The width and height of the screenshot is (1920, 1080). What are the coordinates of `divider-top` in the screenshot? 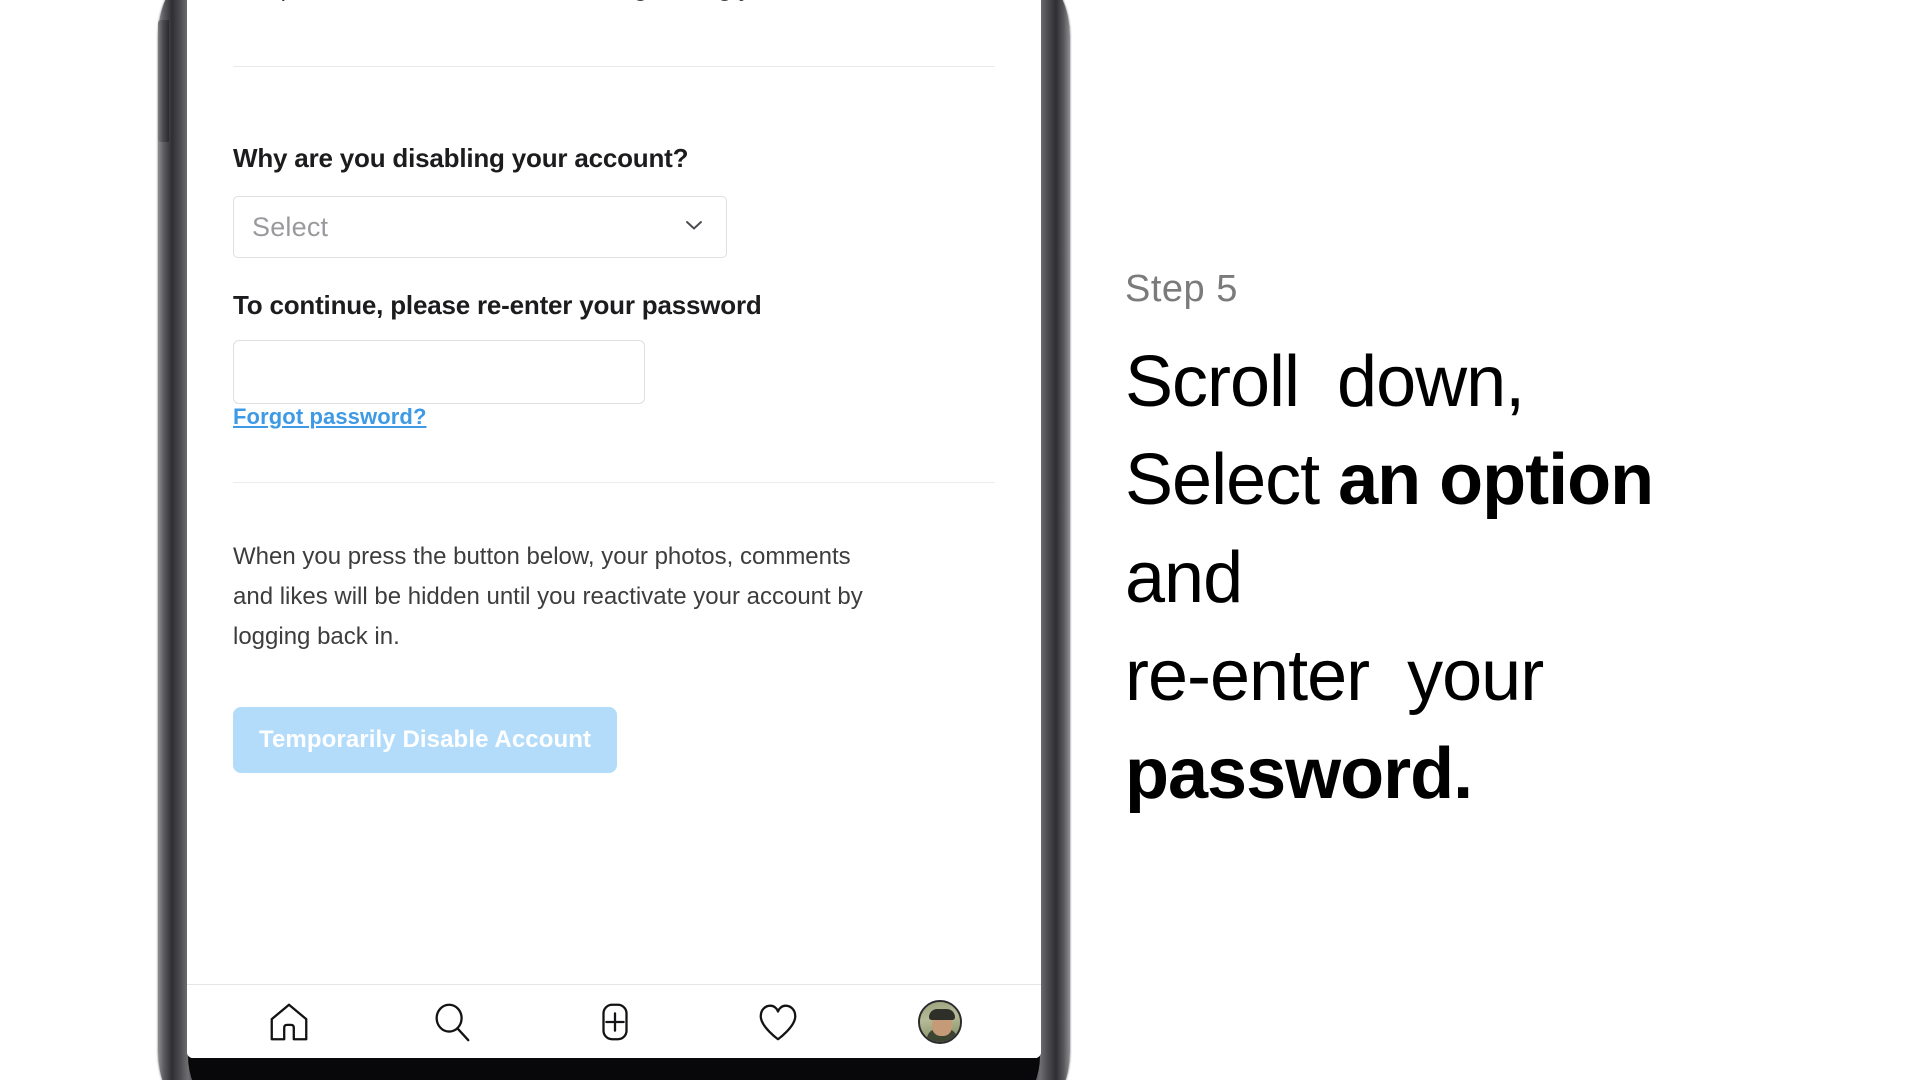 It's located at (614, 66).